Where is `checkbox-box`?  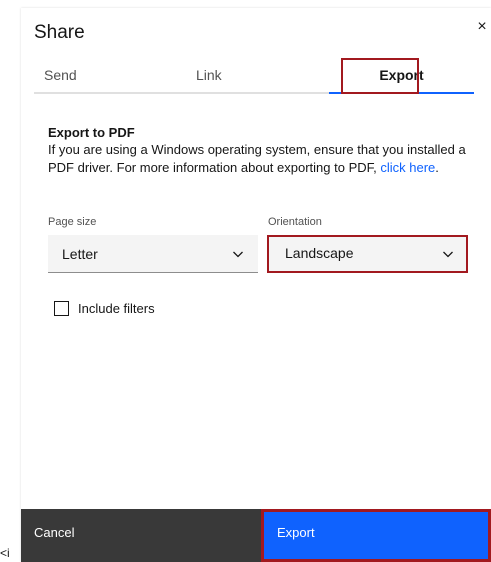
checkbox-box is located at coordinates (61, 308).